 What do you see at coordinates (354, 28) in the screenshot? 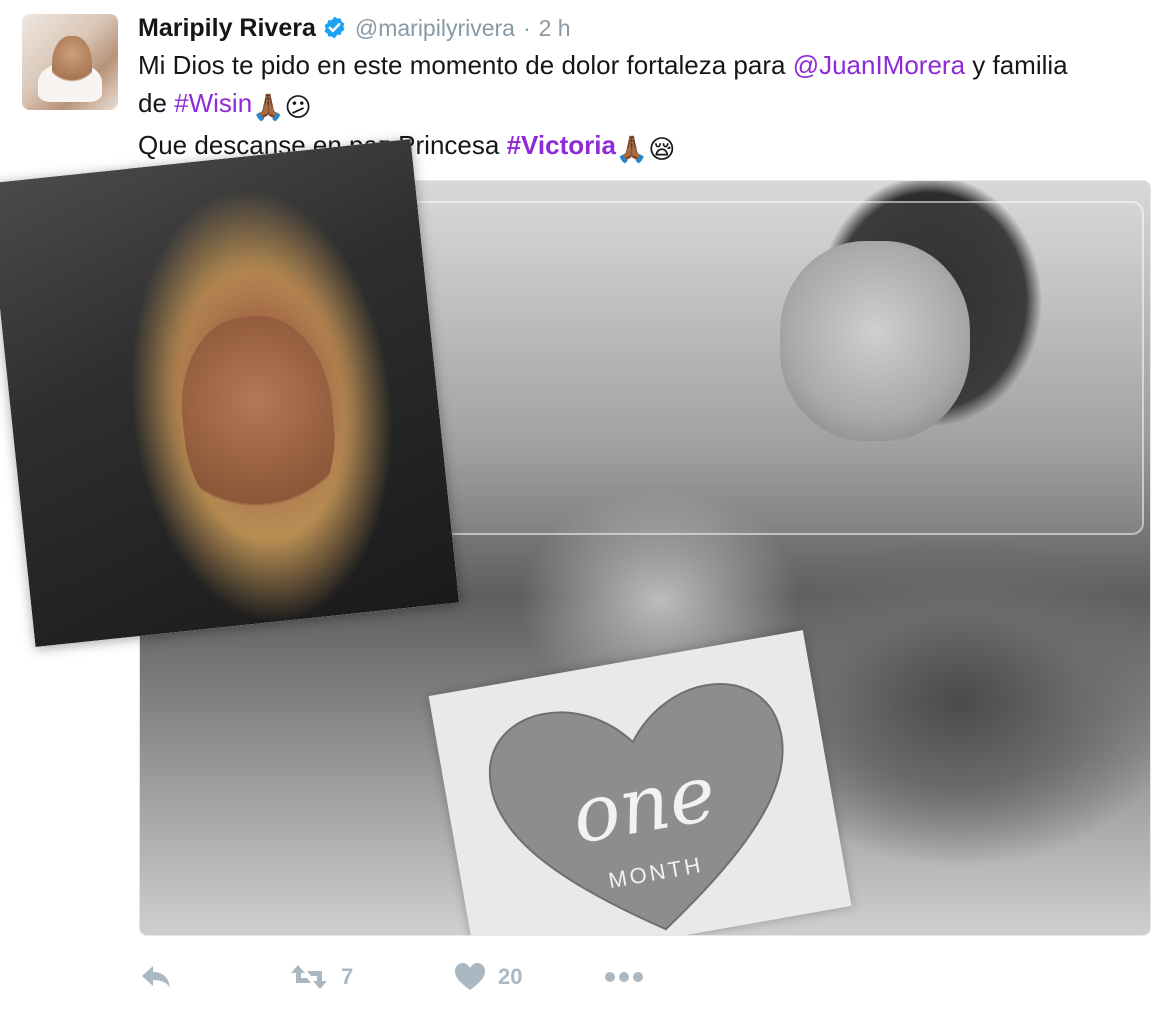
I see `tweet-header: Maripily Rivera @maripilyrivera · 2 h` at bounding box center [354, 28].